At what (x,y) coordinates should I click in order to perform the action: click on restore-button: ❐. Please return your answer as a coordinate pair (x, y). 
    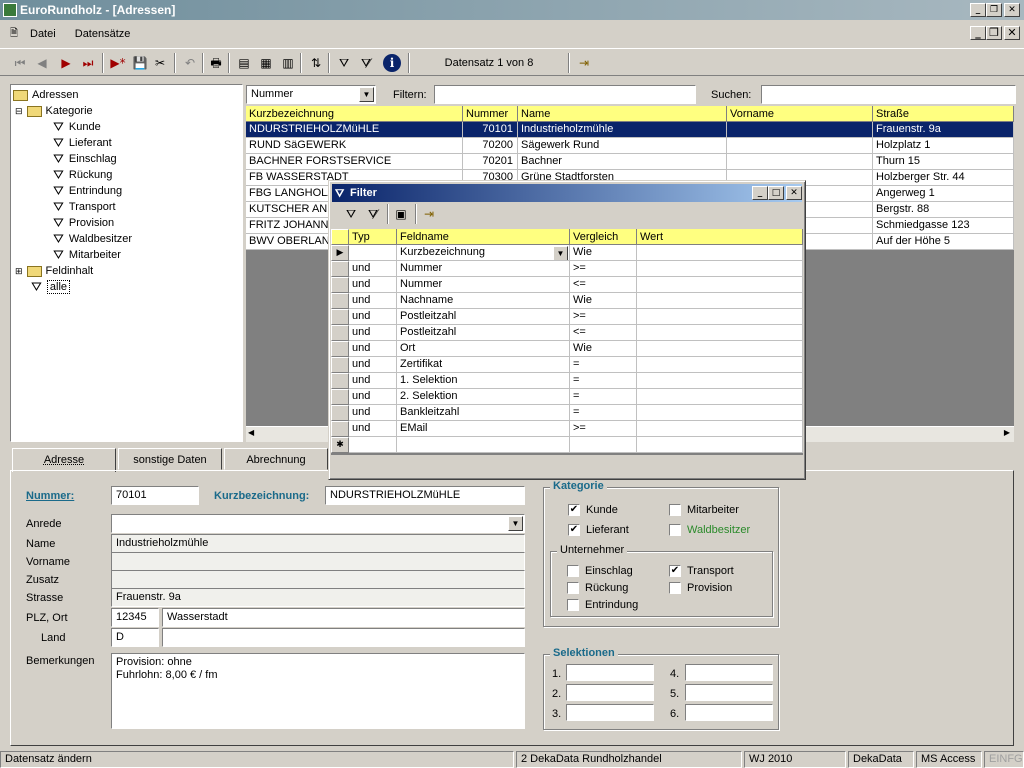
    Looking at the image, I should click on (994, 10).